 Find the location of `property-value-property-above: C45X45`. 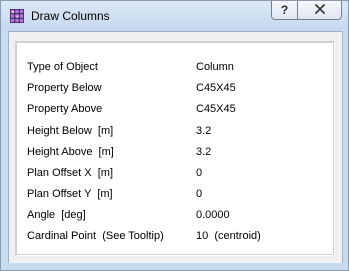

property-value-property-above: C45X45 is located at coordinates (259, 109).